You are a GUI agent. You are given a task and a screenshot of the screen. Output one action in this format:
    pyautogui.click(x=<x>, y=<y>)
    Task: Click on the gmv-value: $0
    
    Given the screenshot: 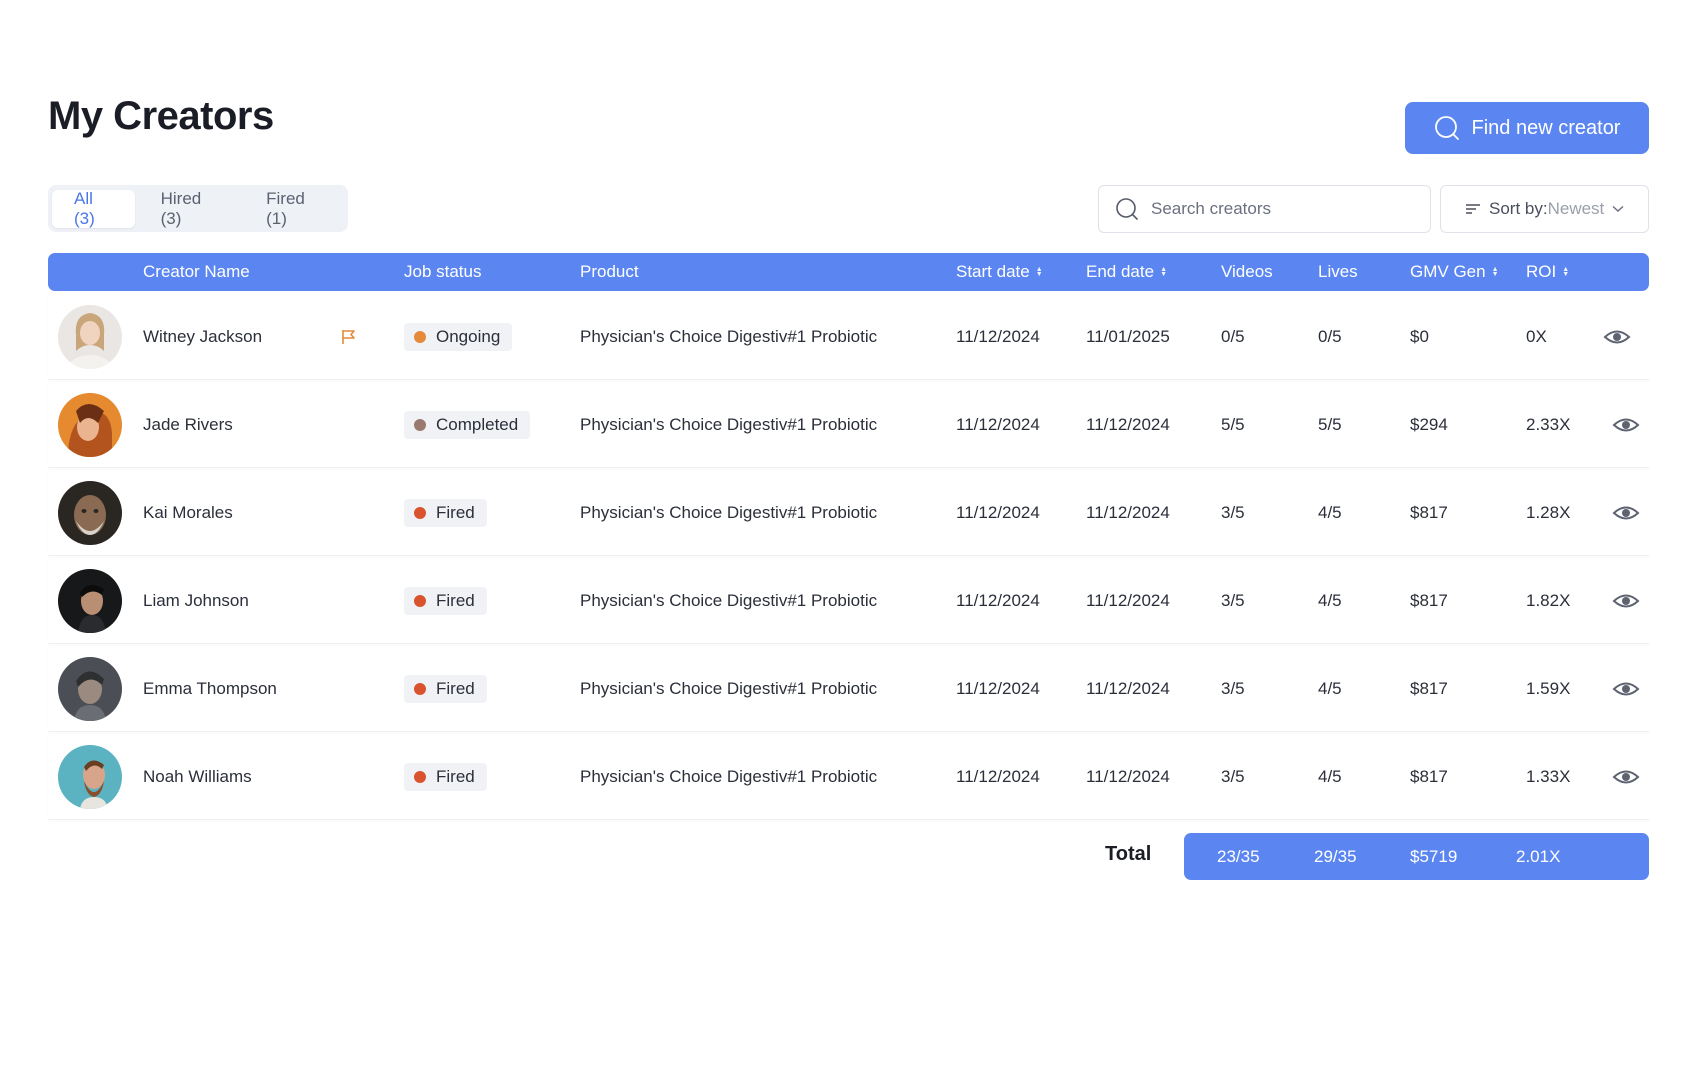 What is the action you would take?
    pyautogui.click(x=1419, y=336)
    